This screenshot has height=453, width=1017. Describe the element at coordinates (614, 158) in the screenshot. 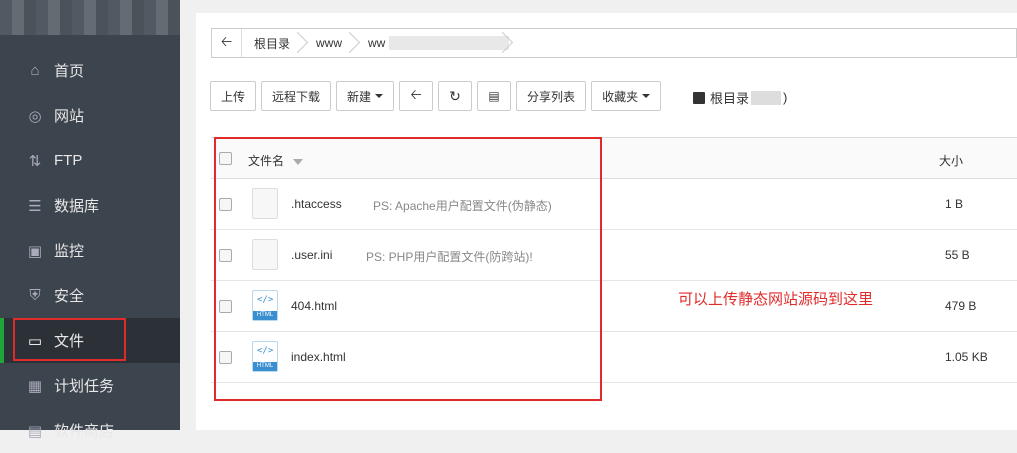

I see `table-header: 文件名 大小` at that location.